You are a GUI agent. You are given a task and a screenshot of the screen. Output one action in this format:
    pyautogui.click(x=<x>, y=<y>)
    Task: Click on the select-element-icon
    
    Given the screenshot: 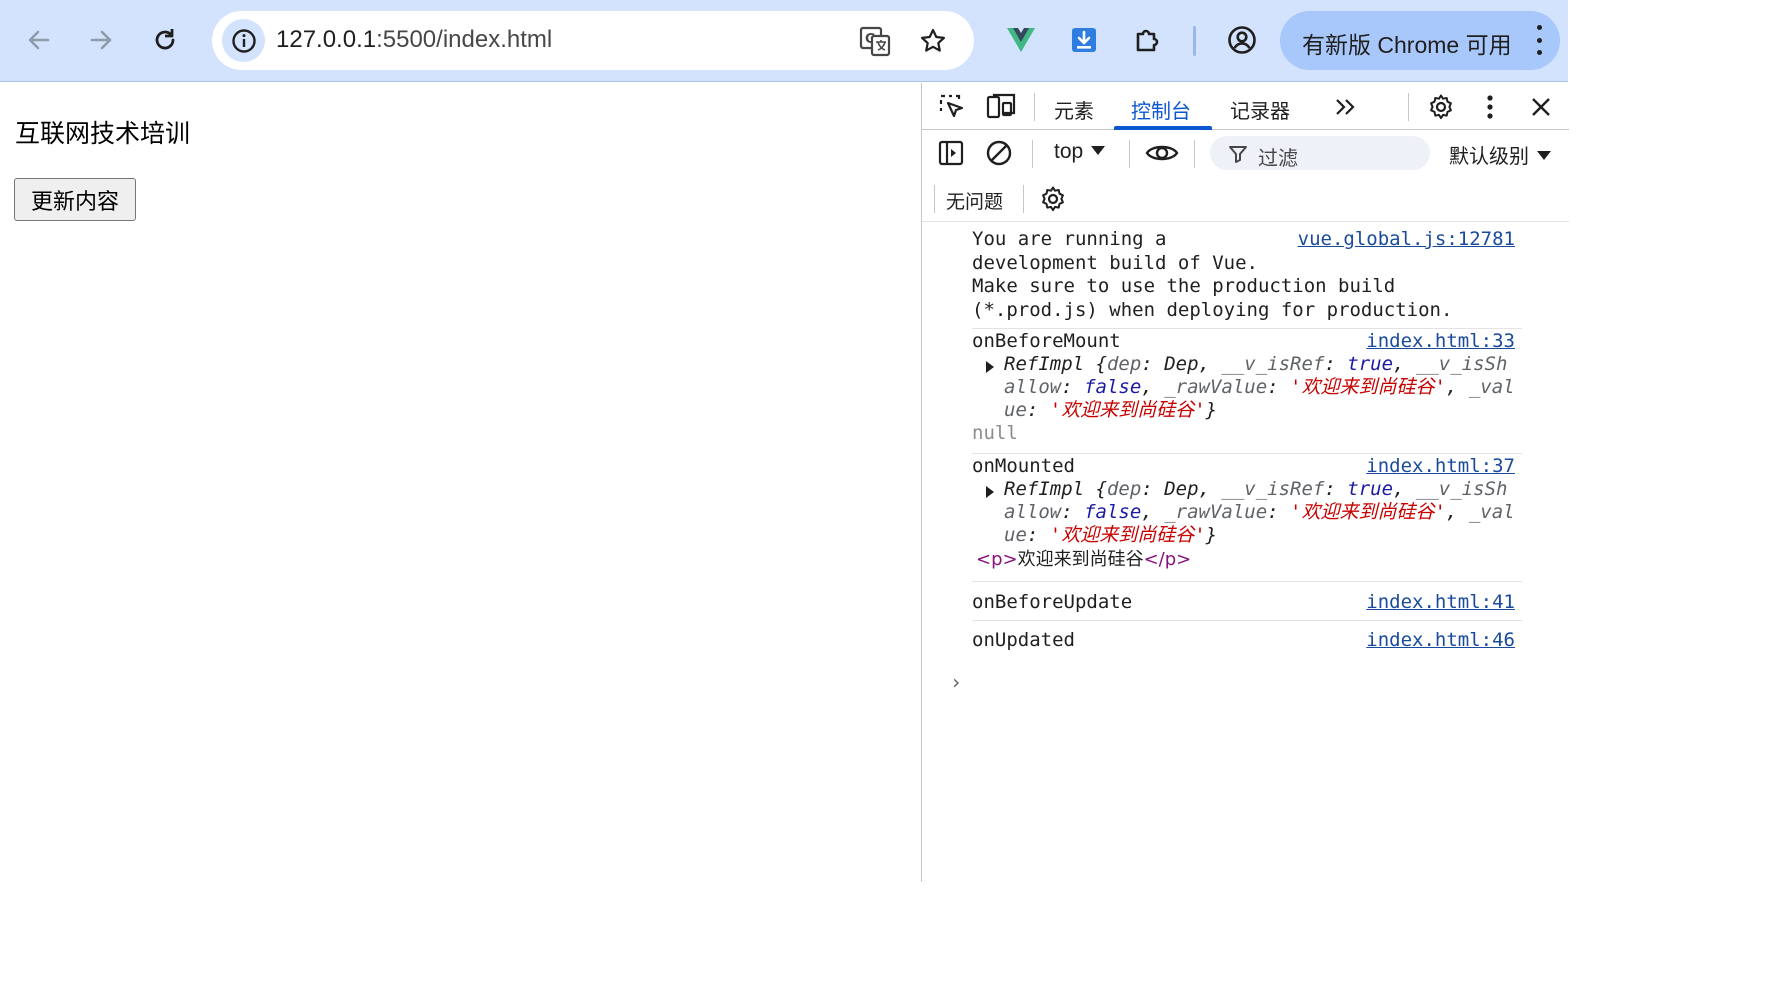 What is the action you would take?
    pyautogui.click(x=951, y=106)
    